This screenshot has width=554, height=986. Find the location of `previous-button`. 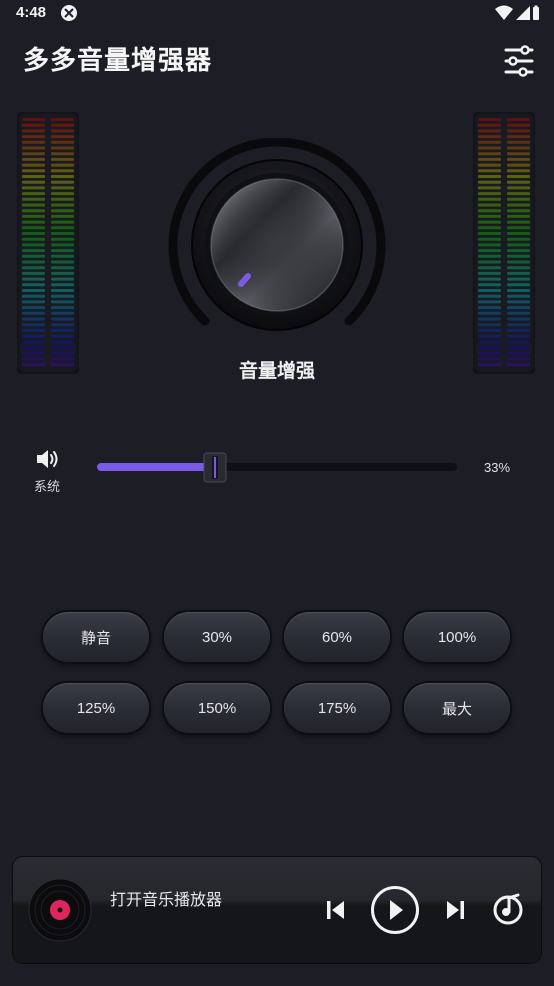

previous-button is located at coordinates (336, 910).